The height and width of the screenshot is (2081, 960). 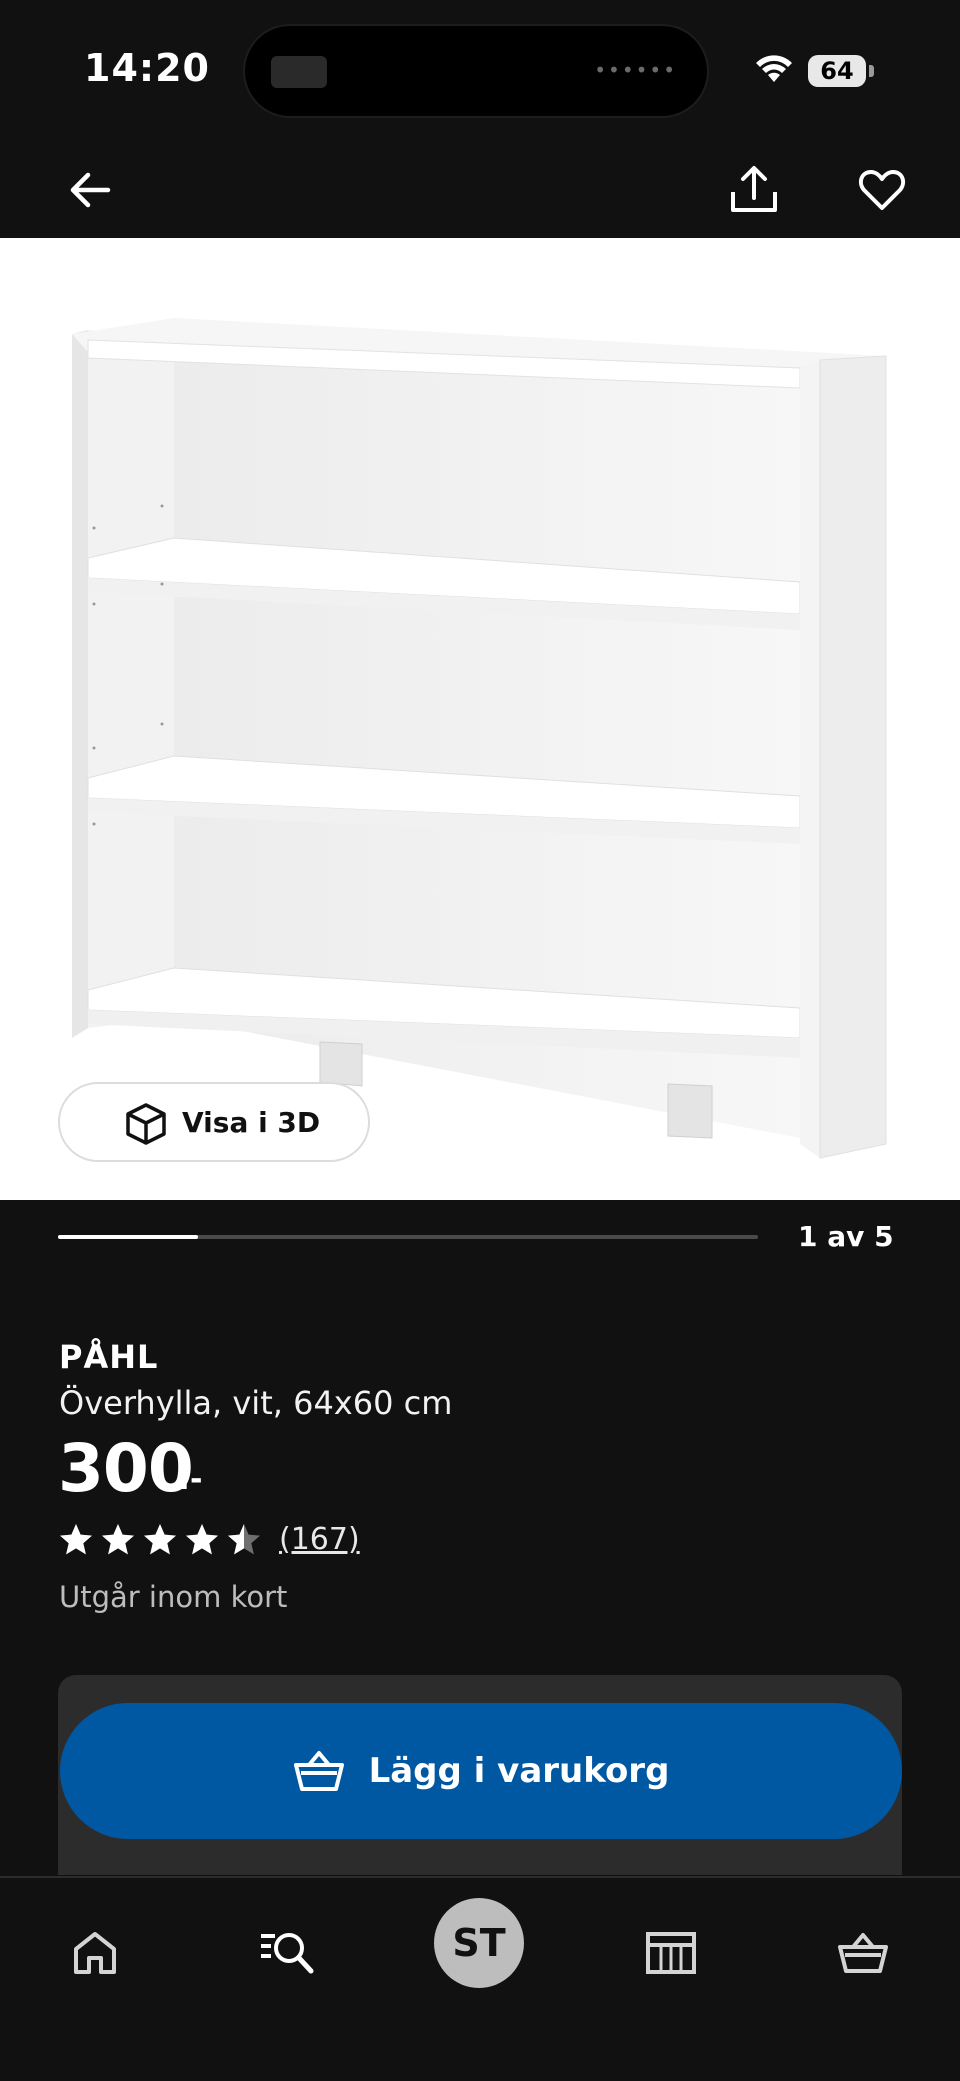 What do you see at coordinates (408, 1237) in the screenshot?
I see `gallery-progress-bar` at bounding box center [408, 1237].